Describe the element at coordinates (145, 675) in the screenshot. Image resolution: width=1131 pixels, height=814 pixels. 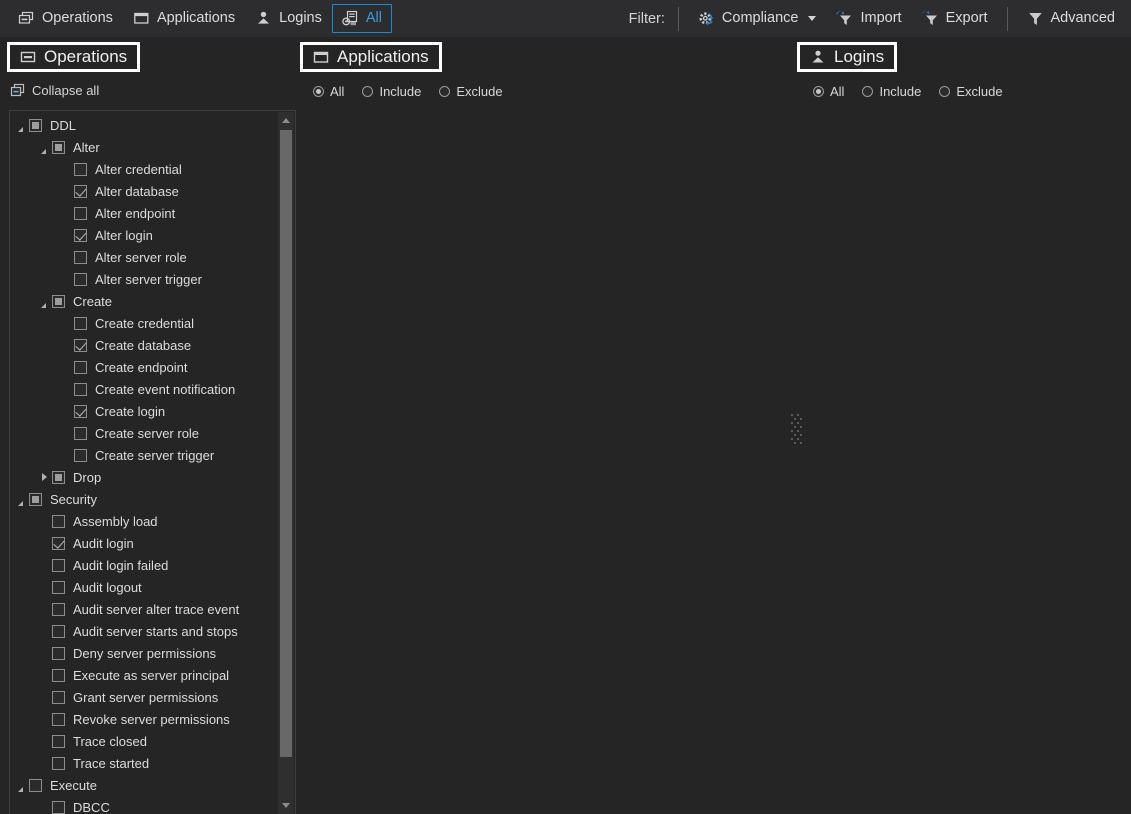
I see `tree-node: Execute as server principal` at that location.